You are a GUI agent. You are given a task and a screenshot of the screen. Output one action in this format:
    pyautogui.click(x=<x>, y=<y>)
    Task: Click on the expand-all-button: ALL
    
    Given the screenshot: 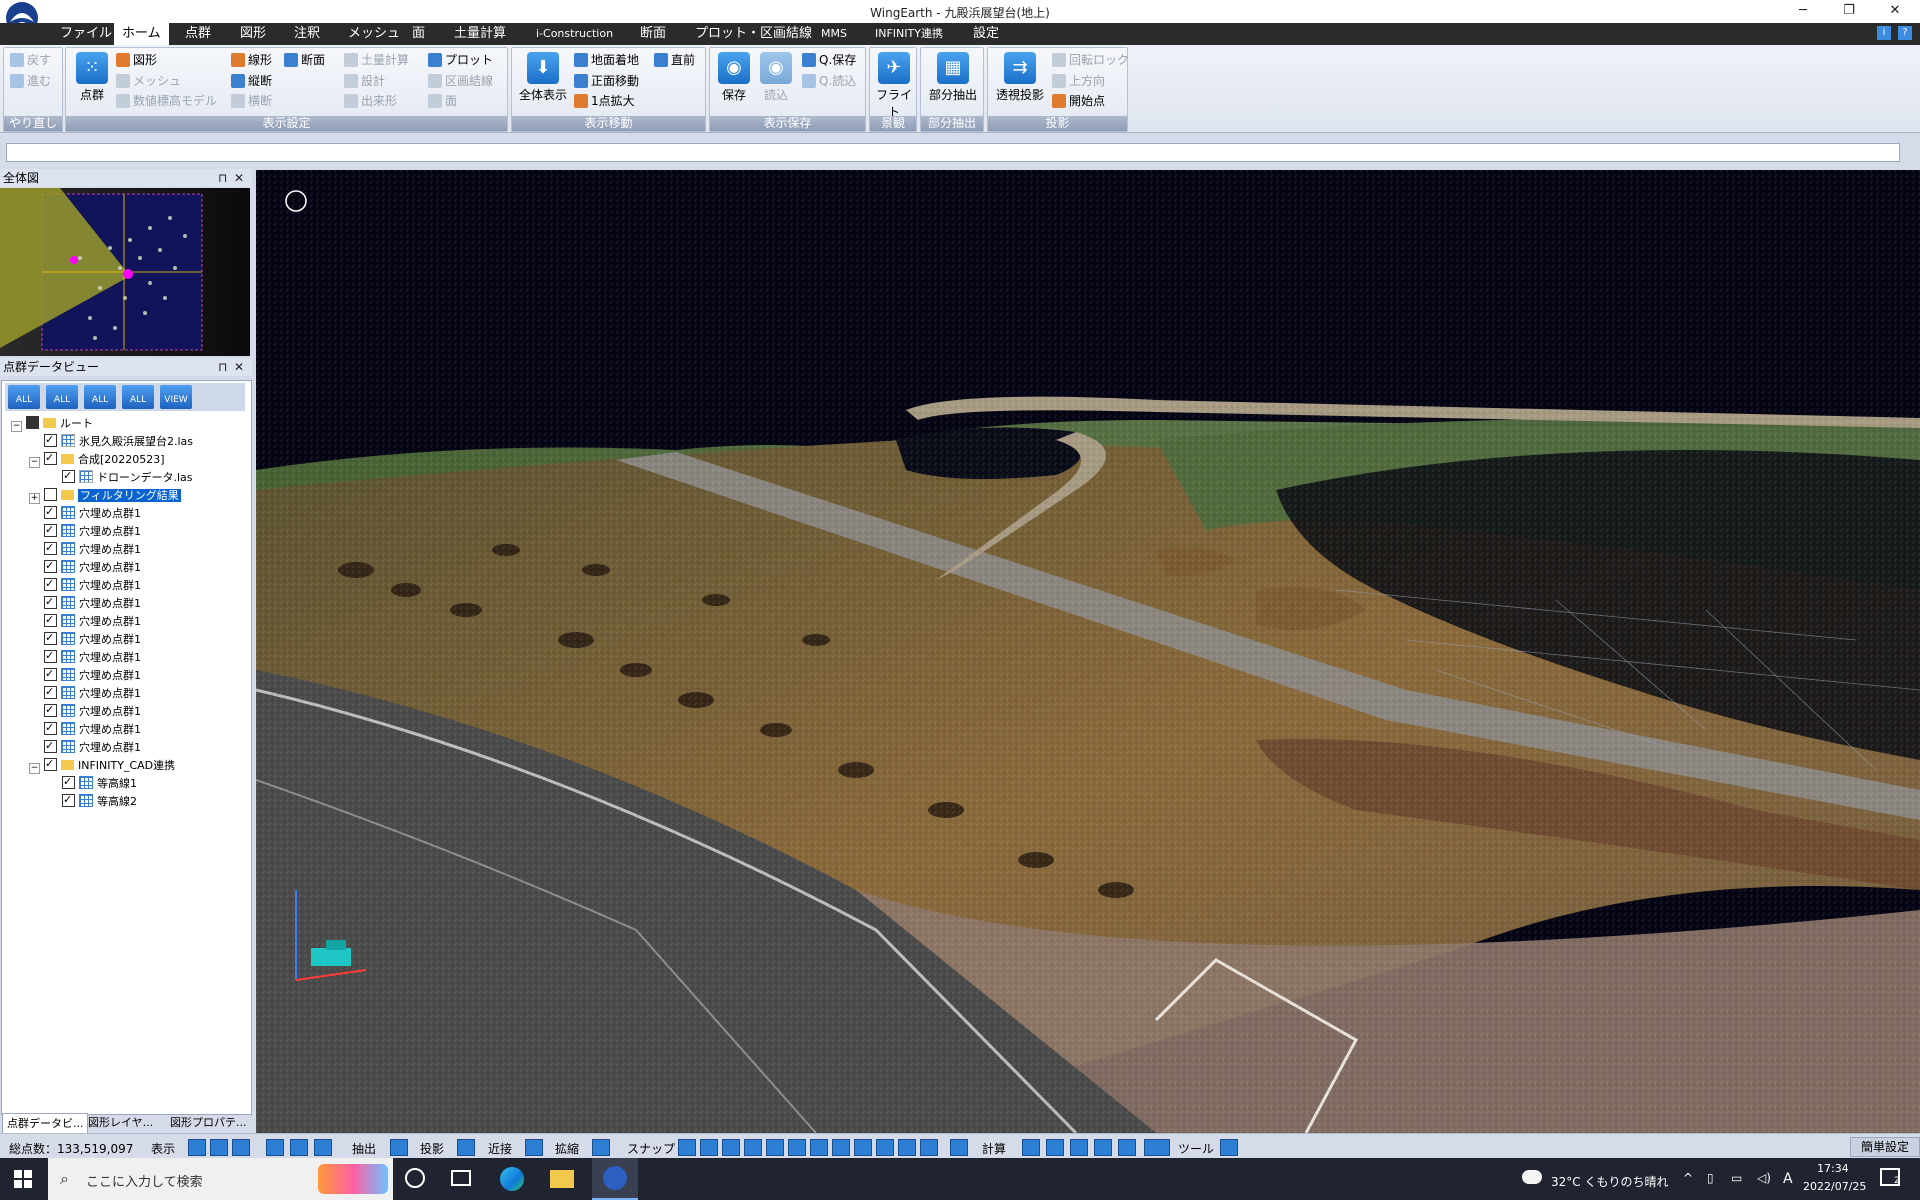 What is the action you would take?
    pyautogui.click(x=24, y=397)
    